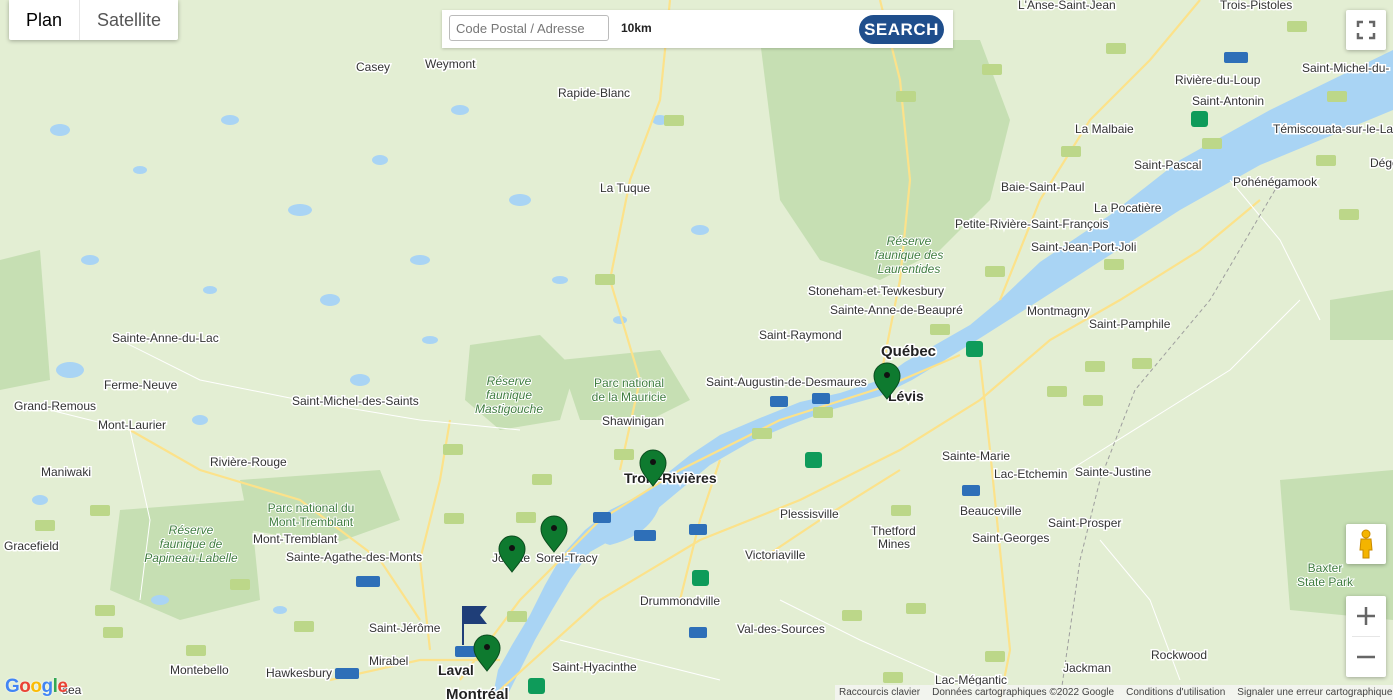 The image size is (1393, 700). I want to click on svg-text: Thetford, so click(893, 531).